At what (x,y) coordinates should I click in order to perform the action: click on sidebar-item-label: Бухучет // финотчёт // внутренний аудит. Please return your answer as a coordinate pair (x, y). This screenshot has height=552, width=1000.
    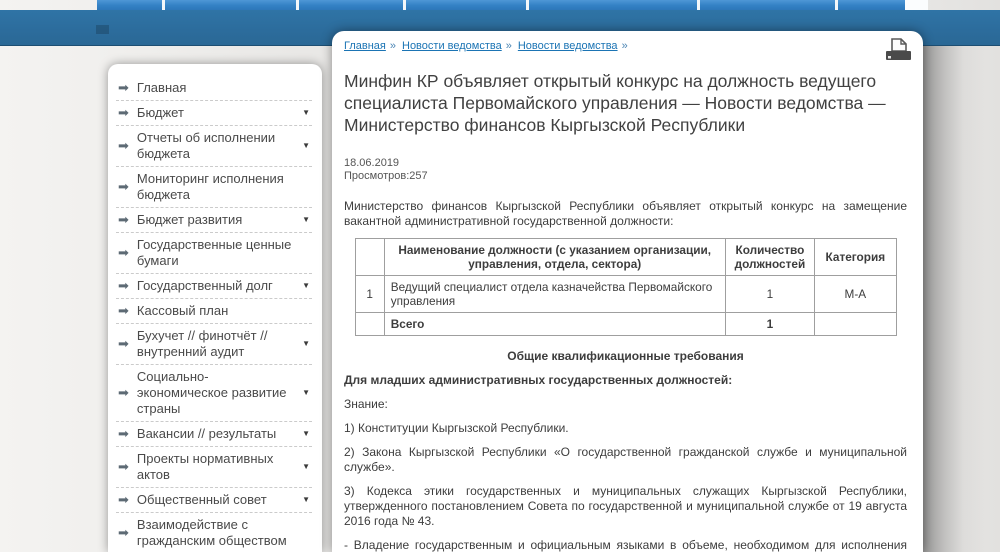
    Looking at the image, I should click on (202, 343).